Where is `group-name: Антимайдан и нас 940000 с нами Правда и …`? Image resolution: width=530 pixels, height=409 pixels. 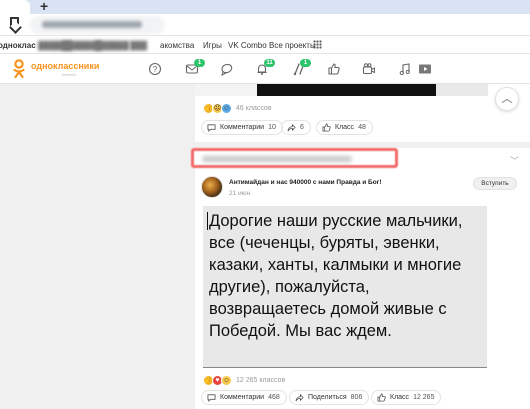
group-name: Антимайдан и нас 940000 с нами Правда и … is located at coordinates (305, 182).